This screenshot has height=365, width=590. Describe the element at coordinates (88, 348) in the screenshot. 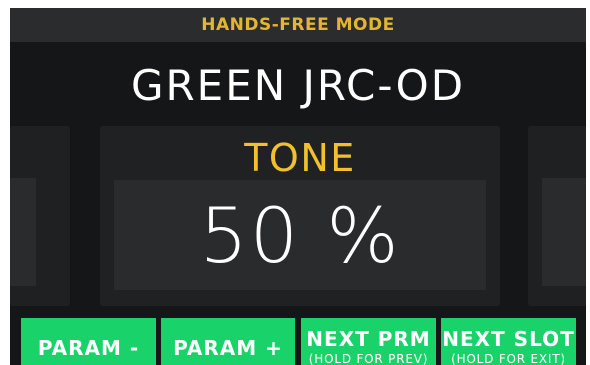

I see `param-minus-label: PARAM -` at that location.